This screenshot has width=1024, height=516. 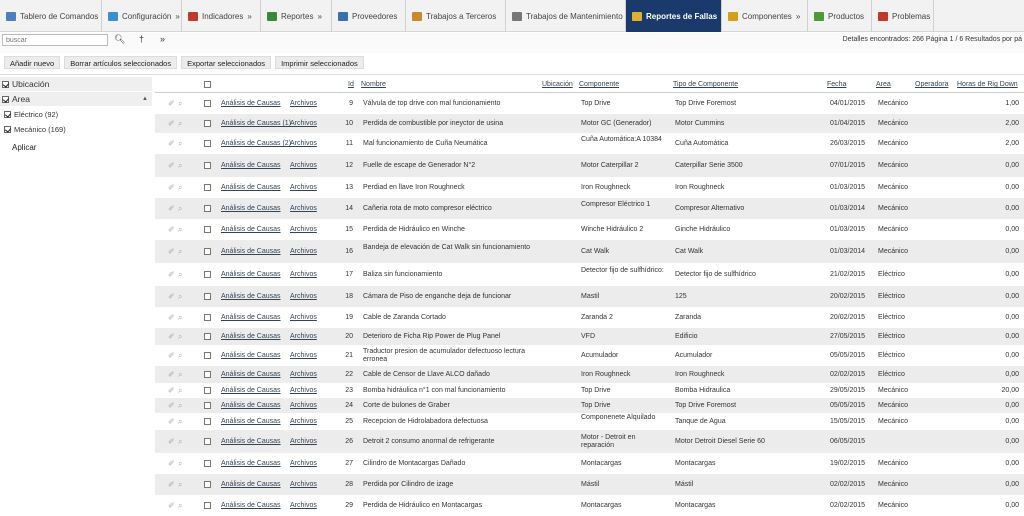 What do you see at coordinates (221, 16) in the screenshot?
I see `tab-indicadores: Indicadores»` at bounding box center [221, 16].